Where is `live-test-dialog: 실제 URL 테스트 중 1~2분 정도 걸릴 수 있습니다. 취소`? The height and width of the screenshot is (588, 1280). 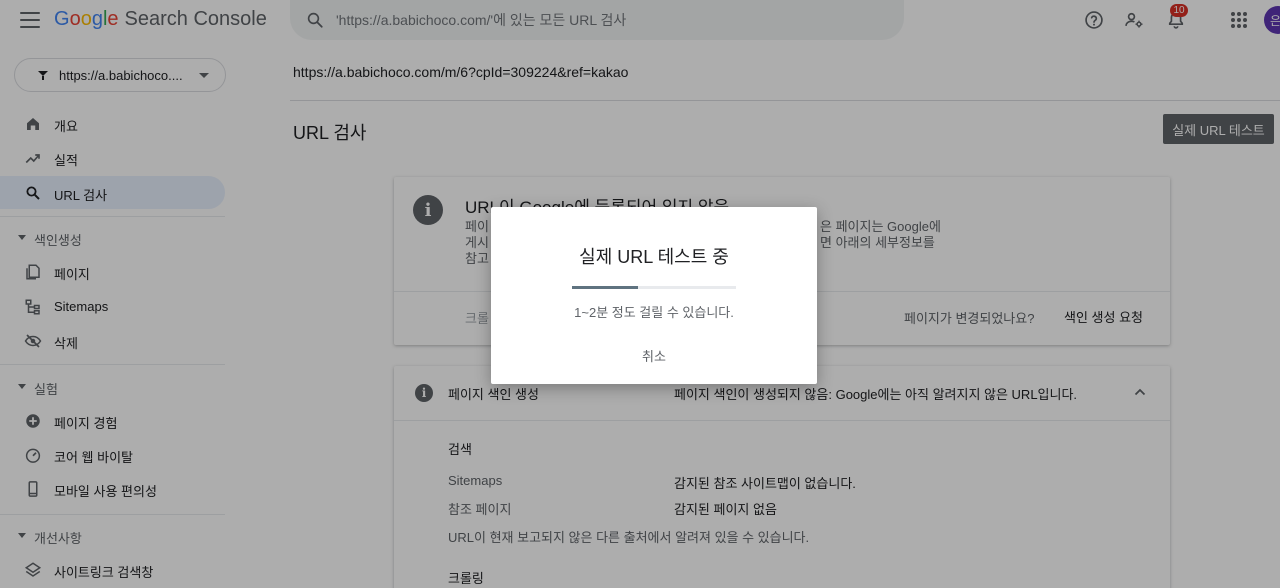
live-test-dialog: 실제 URL 테스트 중 1~2분 정도 걸릴 수 있습니다. 취소 is located at coordinates (654, 295).